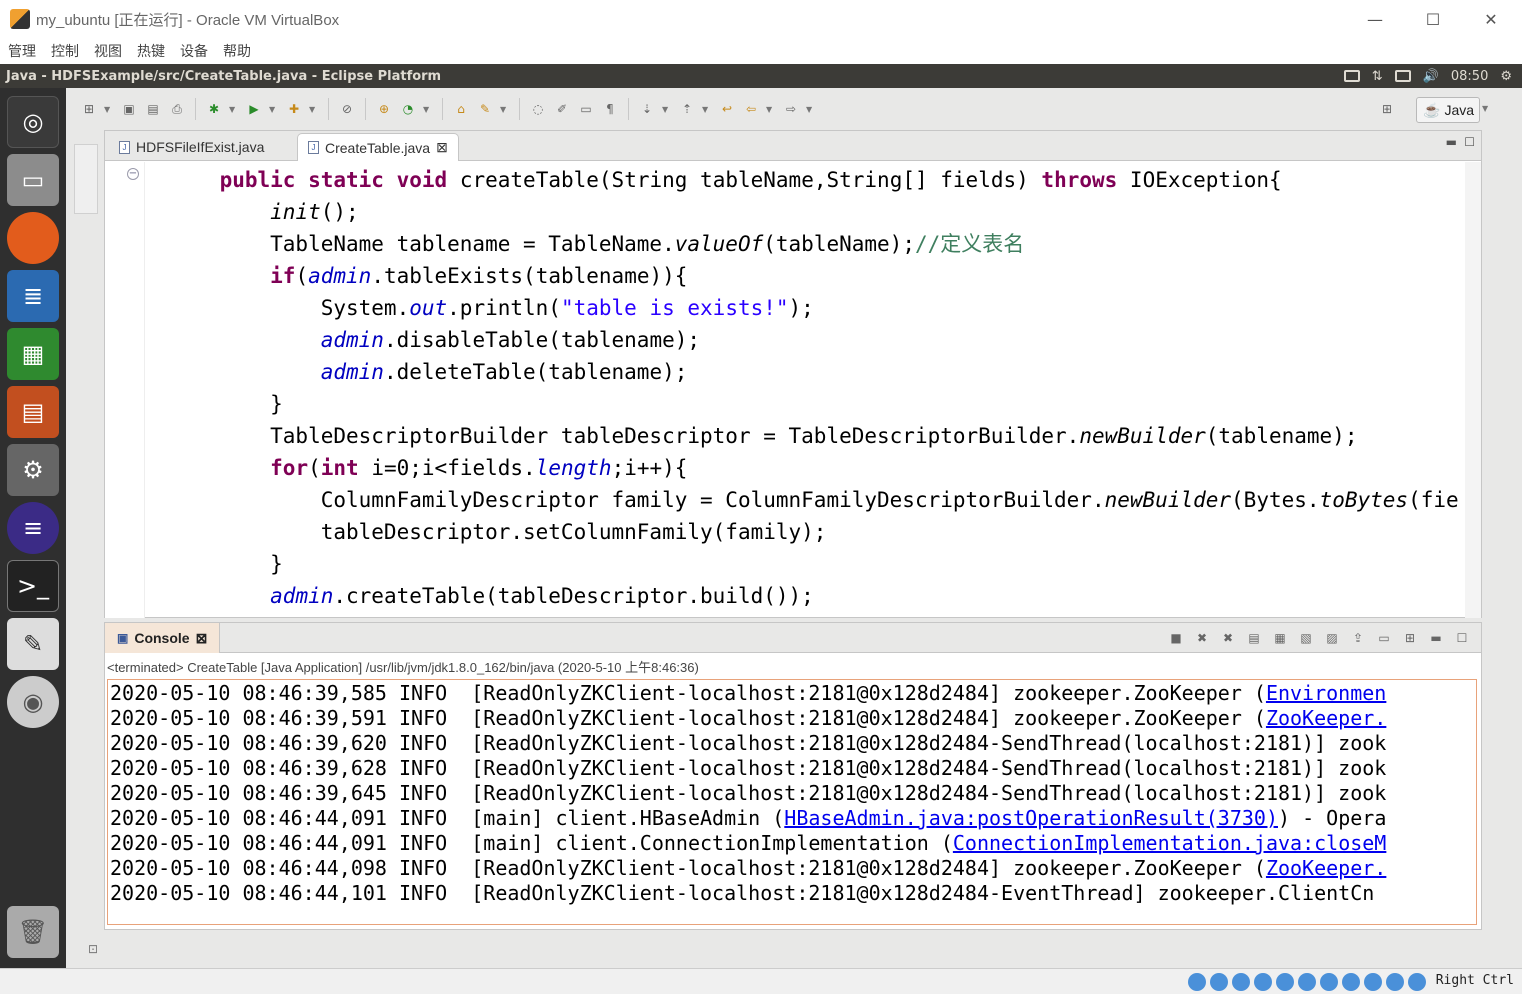 This screenshot has height=994, width=1522. Describe the element at coordinates (177, 109) in the screenshot. I see `print-icon: ⎙` at that location.